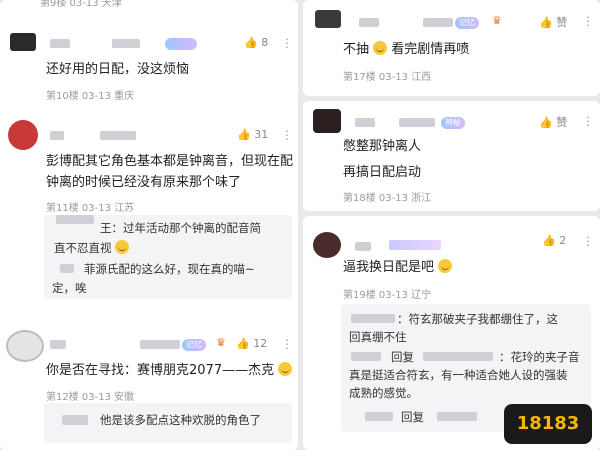  What do you see at coordinates (477, 319) in the screenshot?
I see `reply-text: ：符玄那破夹子我都绷住了，这` at bounding box center [477, 319].